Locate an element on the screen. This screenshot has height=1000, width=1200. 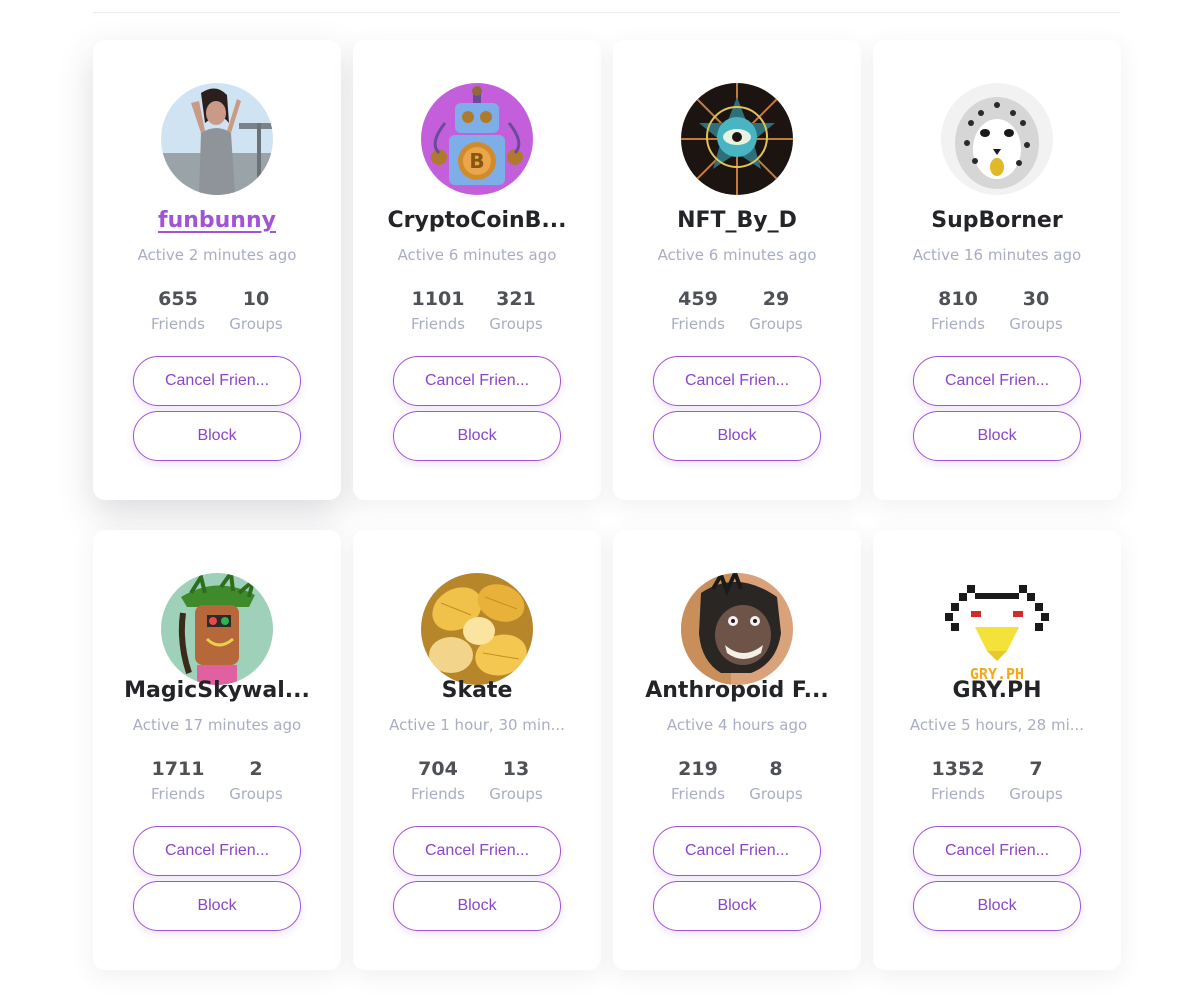
groups-stat: 2 Groups is located at coordinates (256, 780).